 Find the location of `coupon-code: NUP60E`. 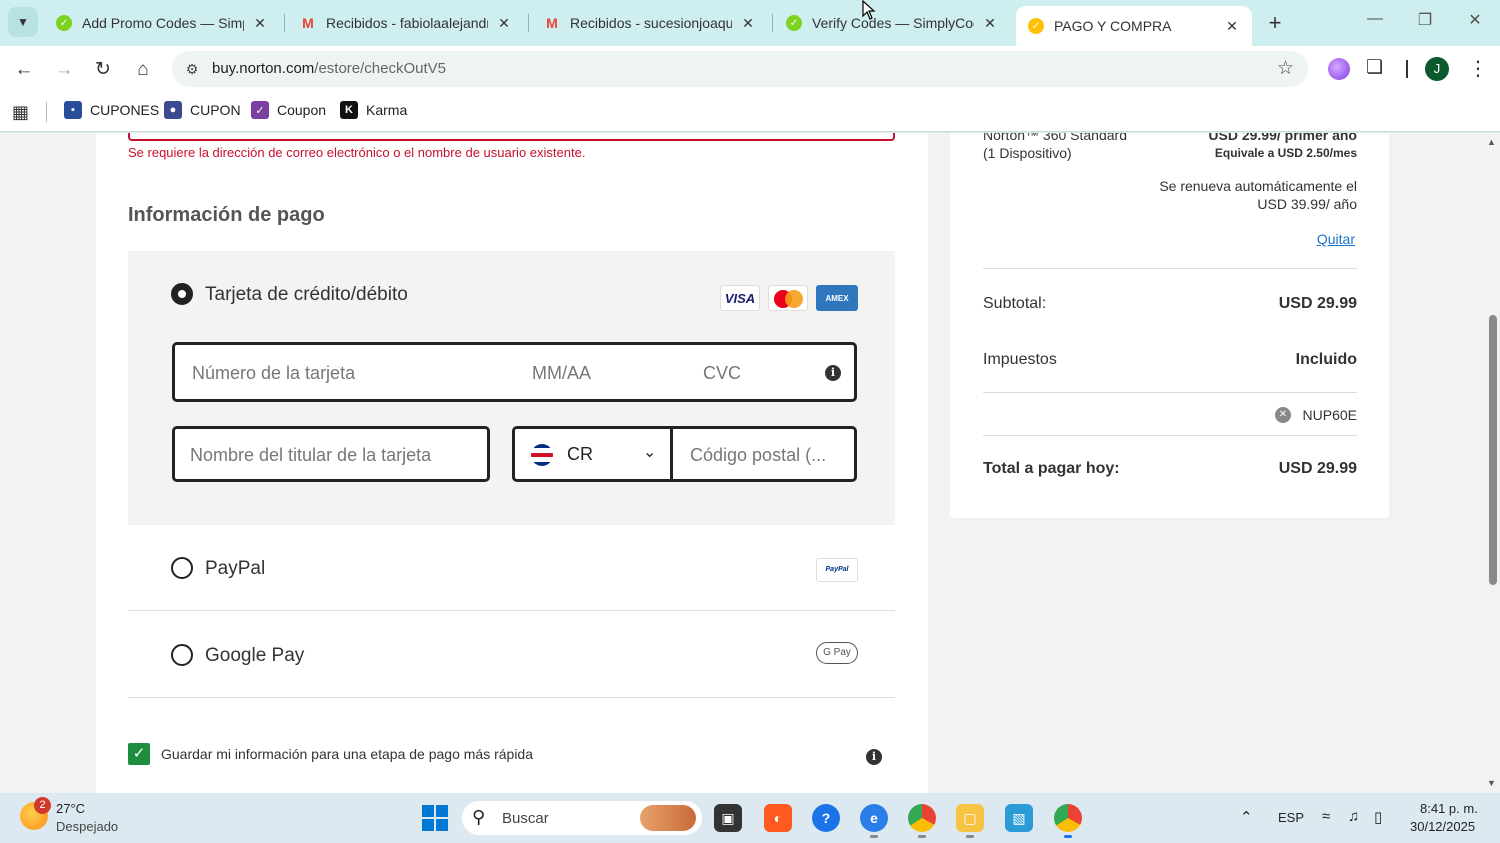

coupon-code: NUP60E is located at coordinates (1329, 415).